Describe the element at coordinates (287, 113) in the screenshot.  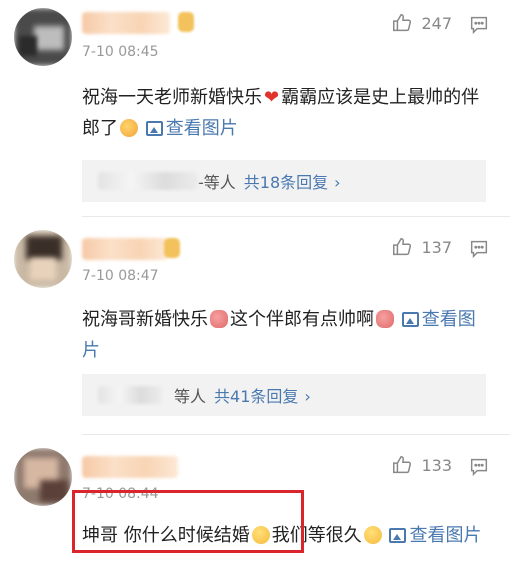
I see `comment-text: 祝海一天老师新婚快乐 ❤ 霸霸应该是史上最帅的伴郎了 查看图片` at that location.